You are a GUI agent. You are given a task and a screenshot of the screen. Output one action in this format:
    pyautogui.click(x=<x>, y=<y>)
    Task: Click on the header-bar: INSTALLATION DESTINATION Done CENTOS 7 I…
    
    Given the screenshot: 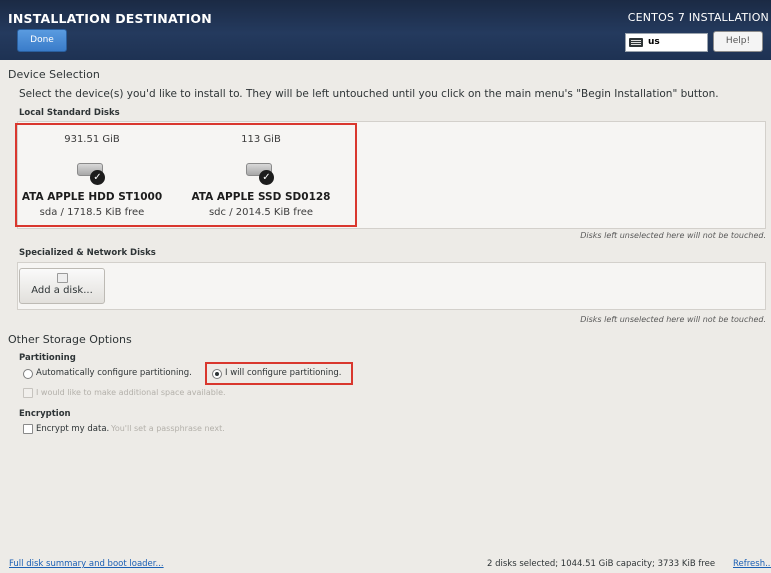 What is the action you would take?
    pyautogui.click(x=385, y=30)
    